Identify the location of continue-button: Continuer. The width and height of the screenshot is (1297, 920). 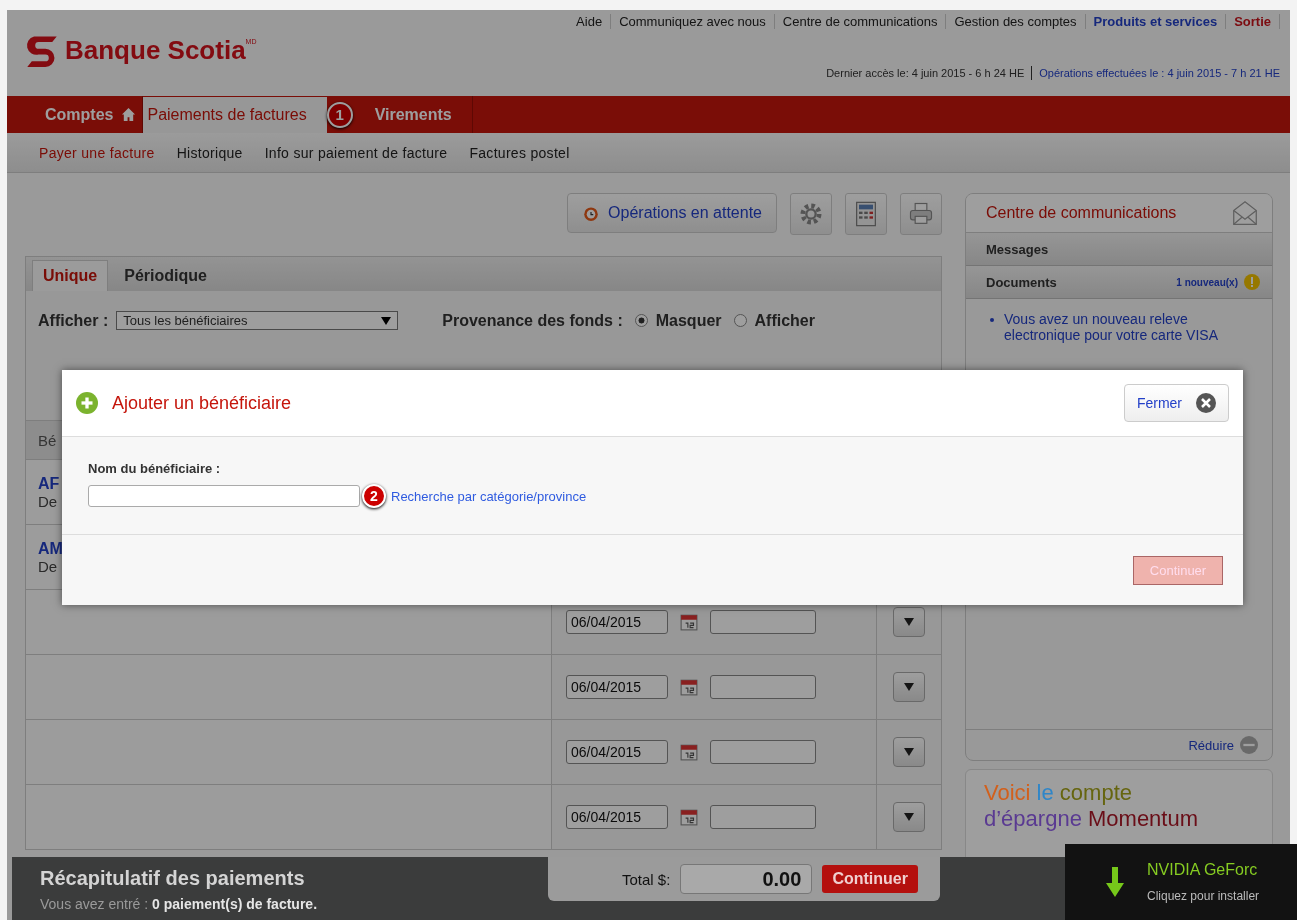
(870, 879).